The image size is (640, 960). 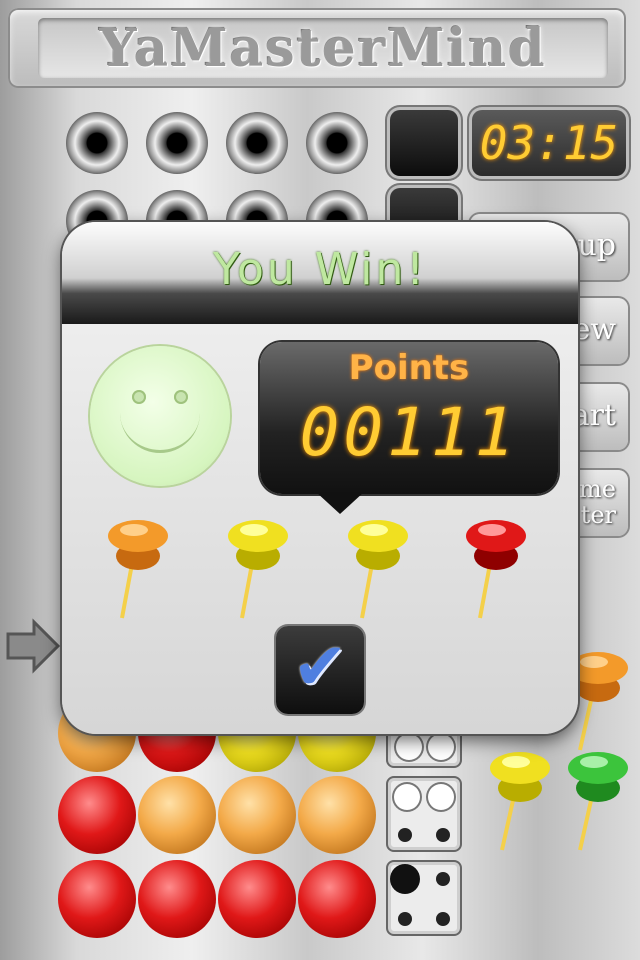 I want to click on yellow-pin-palette, so click(x=520, y=801).